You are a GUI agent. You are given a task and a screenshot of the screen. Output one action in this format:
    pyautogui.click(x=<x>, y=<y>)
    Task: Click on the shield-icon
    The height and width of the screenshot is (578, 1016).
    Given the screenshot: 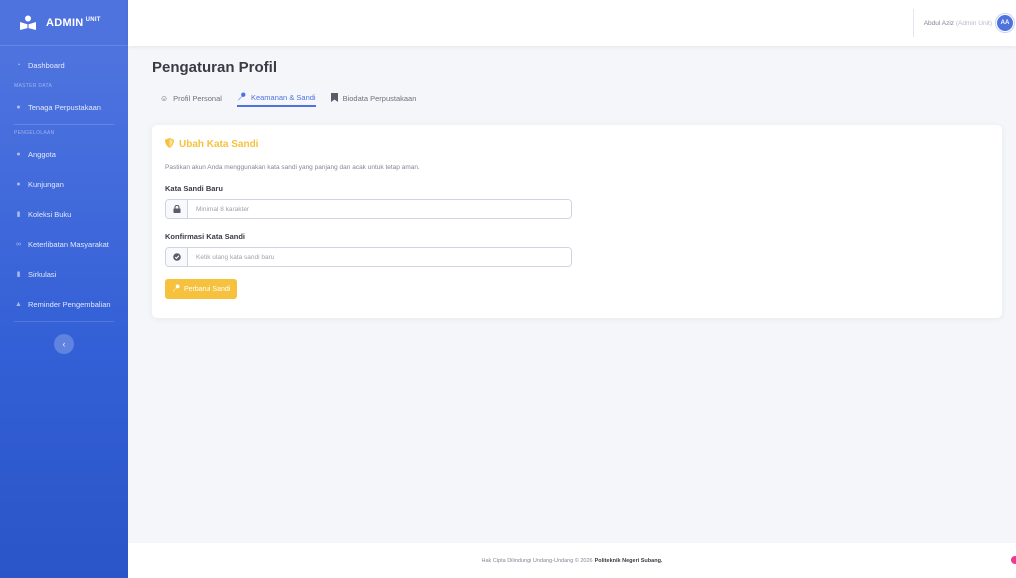 What is the action you would take?
    pyautogui.click(x=169, y=144)
    